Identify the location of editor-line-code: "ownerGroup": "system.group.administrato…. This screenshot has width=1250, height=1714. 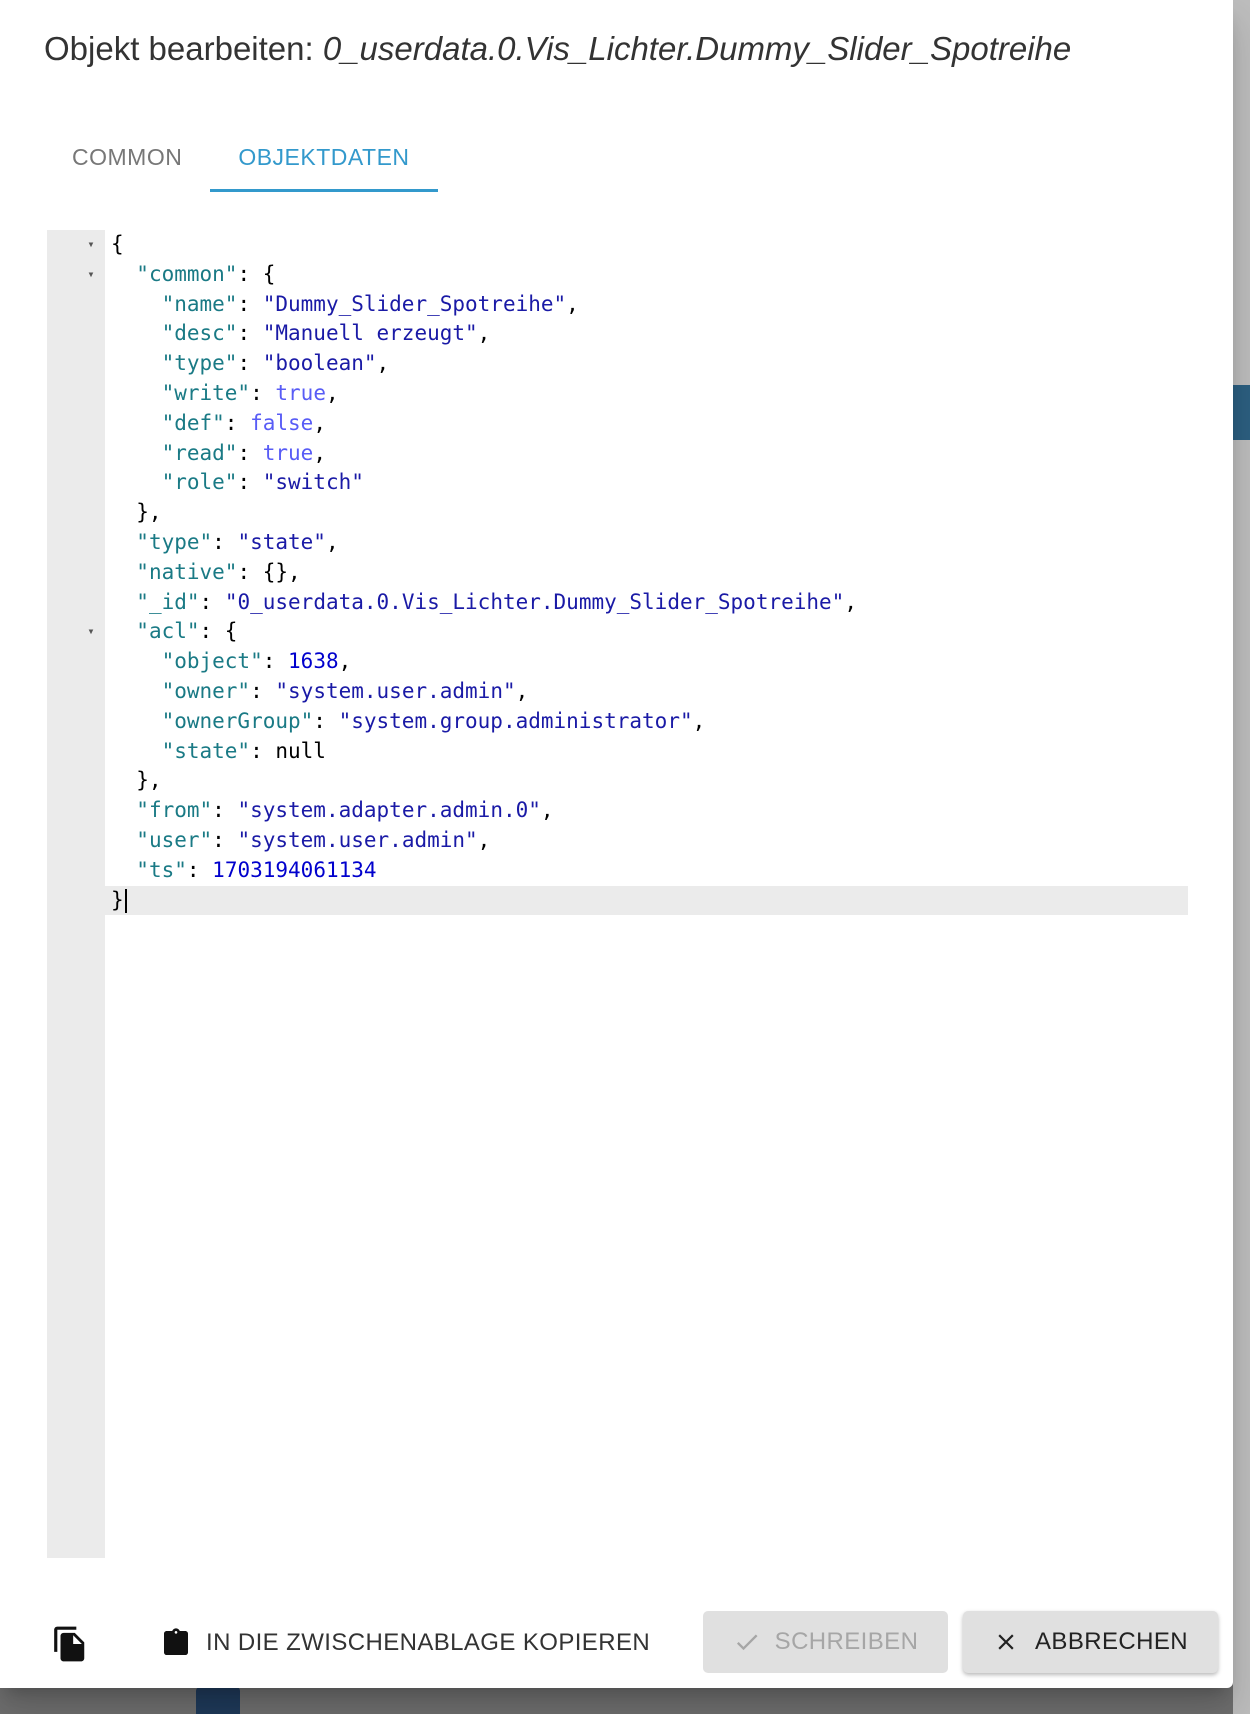
(408, 722).